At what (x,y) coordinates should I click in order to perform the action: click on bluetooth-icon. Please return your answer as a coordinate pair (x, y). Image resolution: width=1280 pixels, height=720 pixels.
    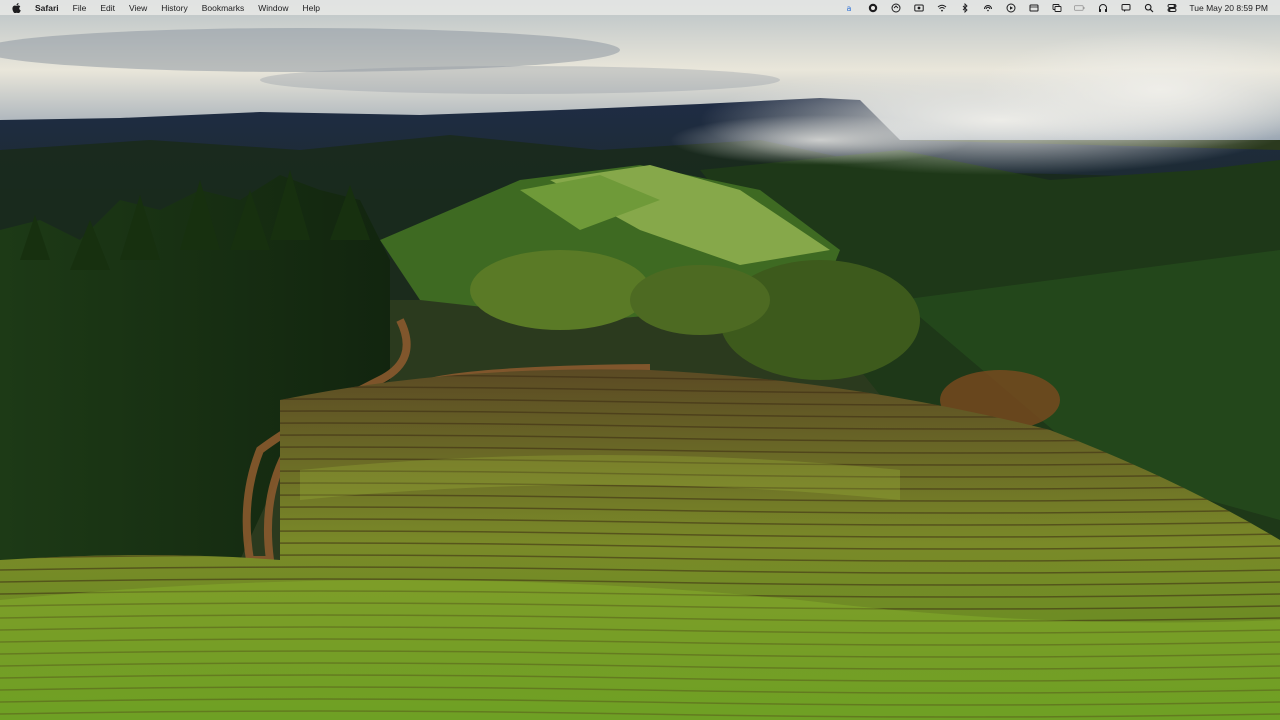
    Looking at the image, I should click on (964, 7).